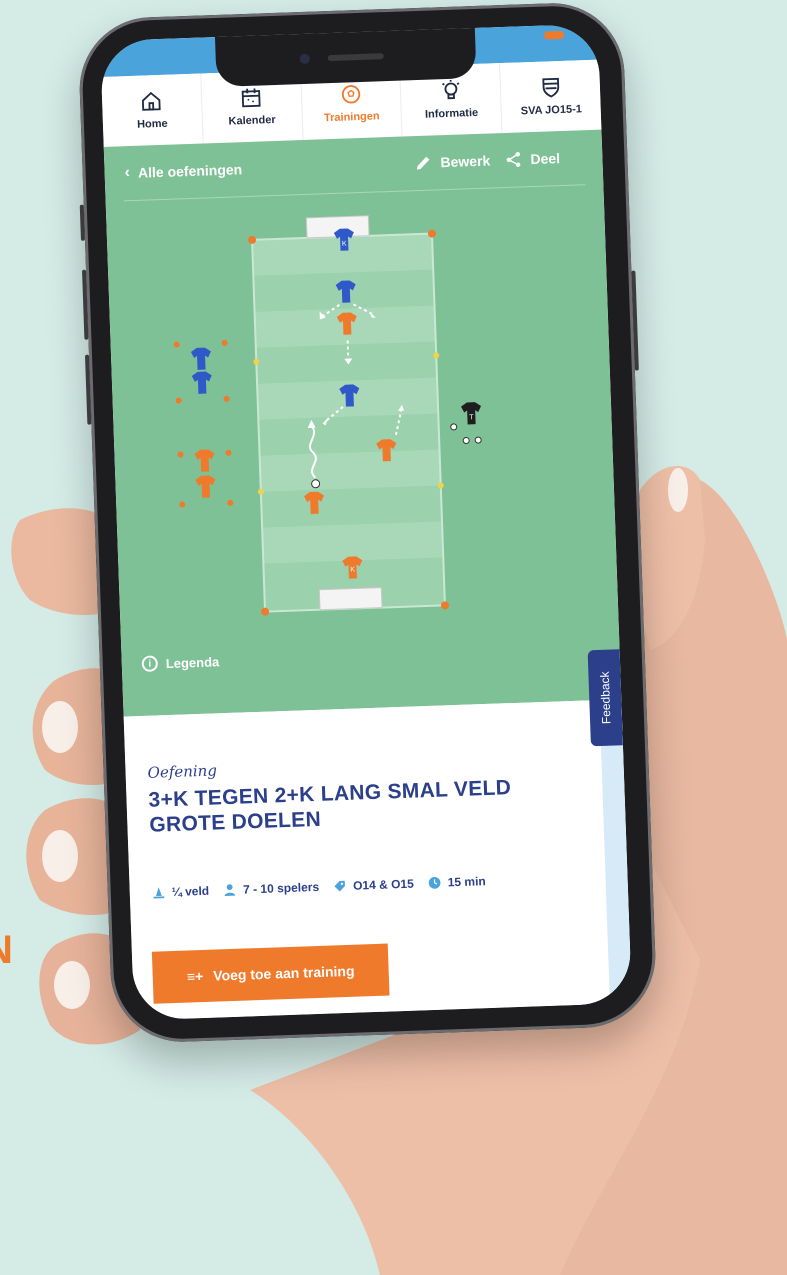 The height and width of the screenshot is (1275, 787). What do you see at coordinates (327, 415) in the screenshot?
I see `pitch-diagram: K K T` at bounding box center [327, 415].